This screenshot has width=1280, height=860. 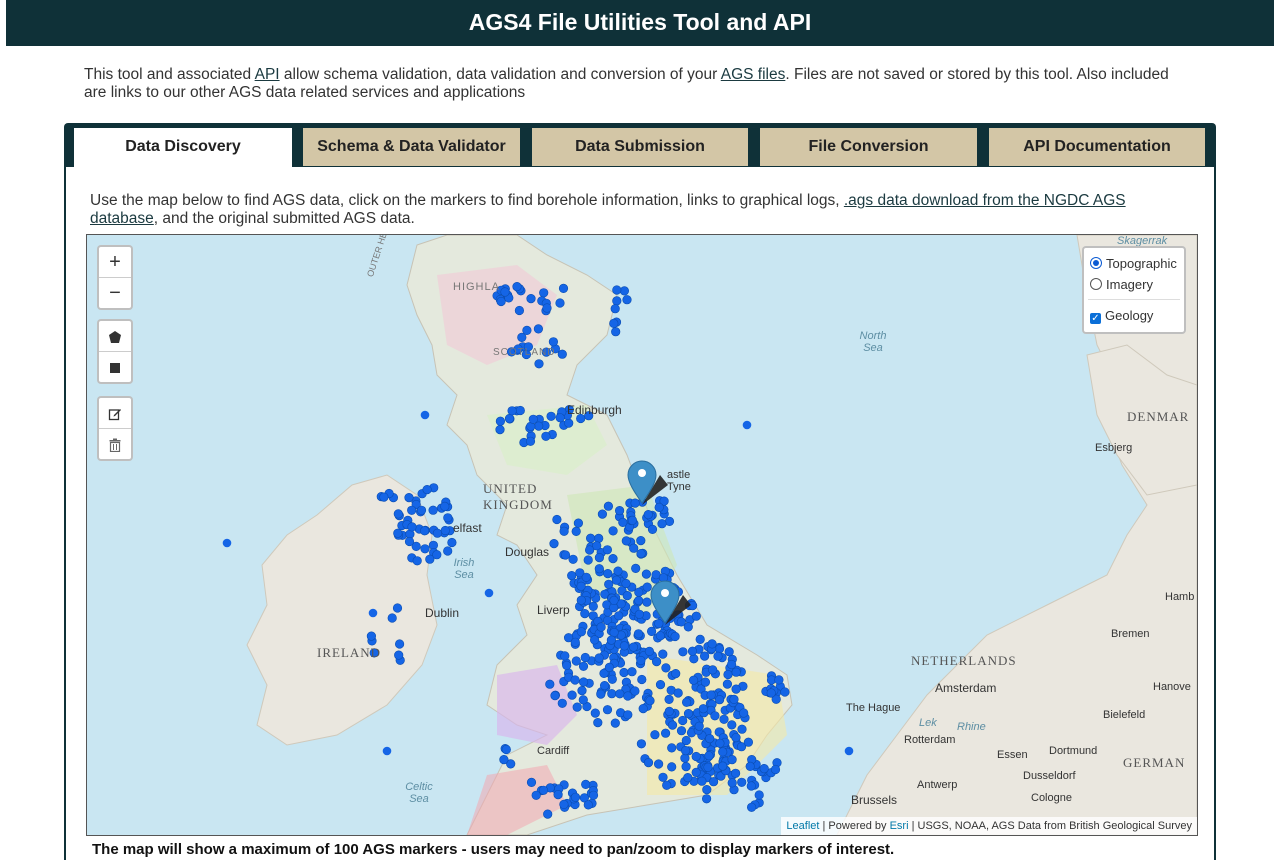 I want to click on tab-file-conversion: File Conversion, so click(x=868, y=147).